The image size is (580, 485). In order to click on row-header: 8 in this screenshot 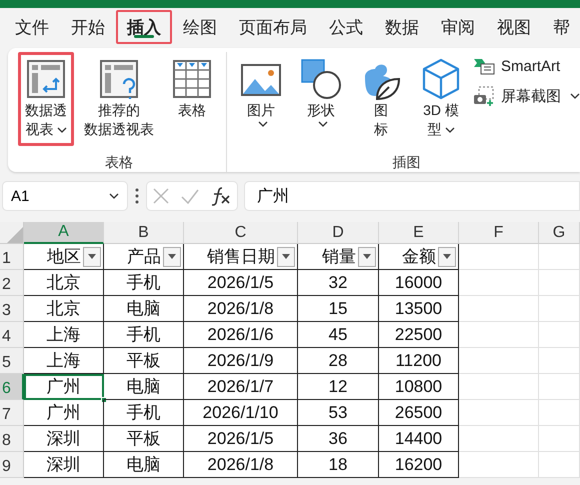, I will do `click(12, 439)`.